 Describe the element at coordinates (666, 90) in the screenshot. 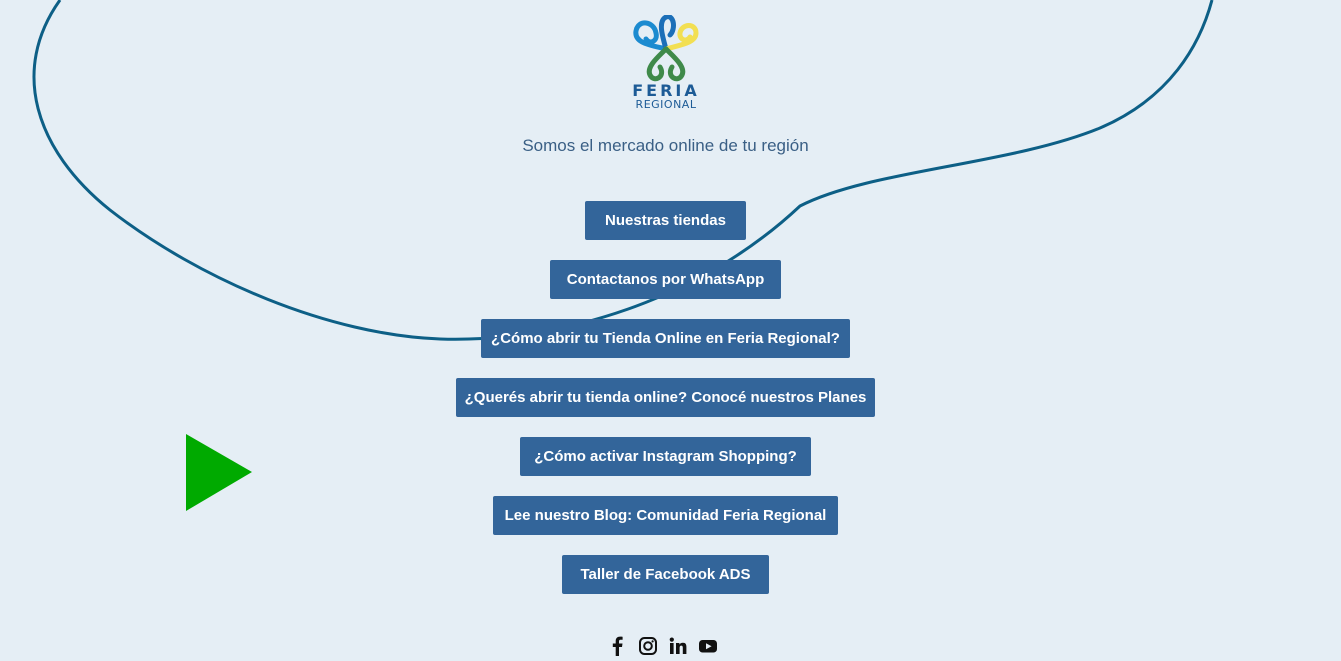

I see `logo-text-feria: FERIA` at that location.